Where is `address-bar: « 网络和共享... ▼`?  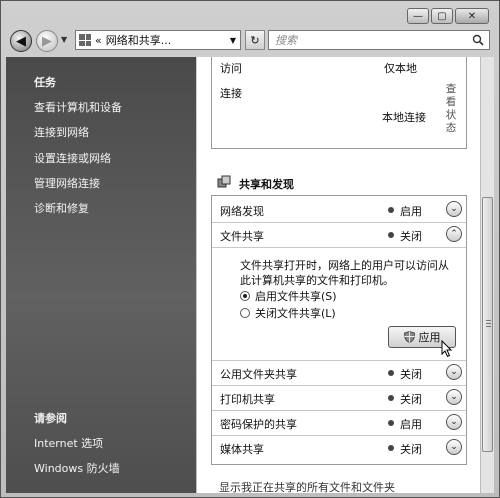
address-bar: « 网络和共享... ▼ is located at coordinates (158, 40).